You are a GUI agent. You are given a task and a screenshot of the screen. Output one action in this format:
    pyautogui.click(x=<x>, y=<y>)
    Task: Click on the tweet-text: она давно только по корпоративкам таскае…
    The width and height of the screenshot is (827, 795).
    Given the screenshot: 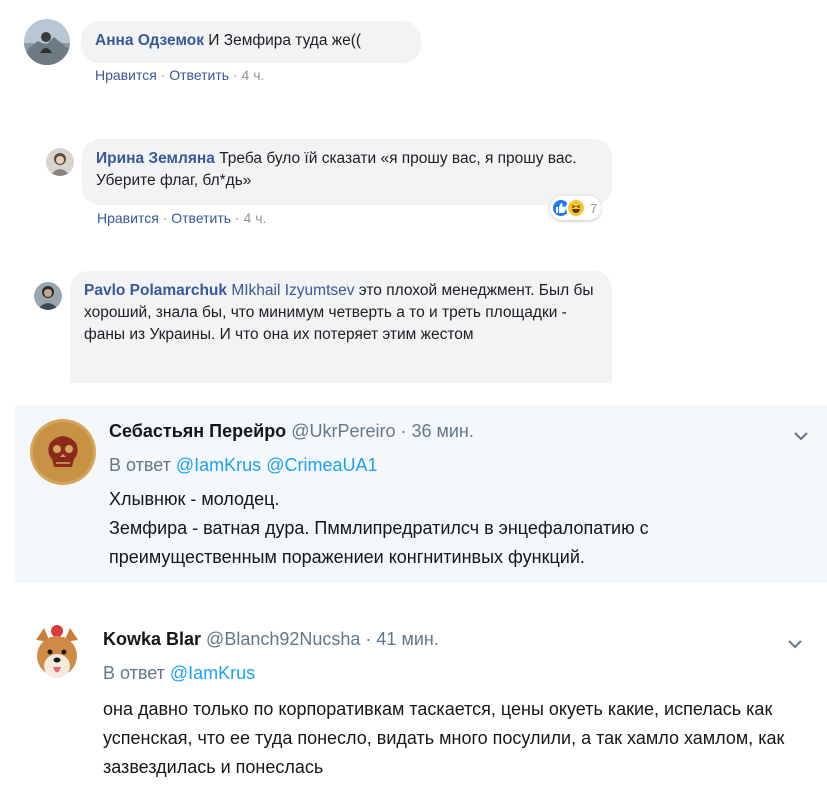 What is the action you would take?
    pyautogui.click(x=444, y=738)
    